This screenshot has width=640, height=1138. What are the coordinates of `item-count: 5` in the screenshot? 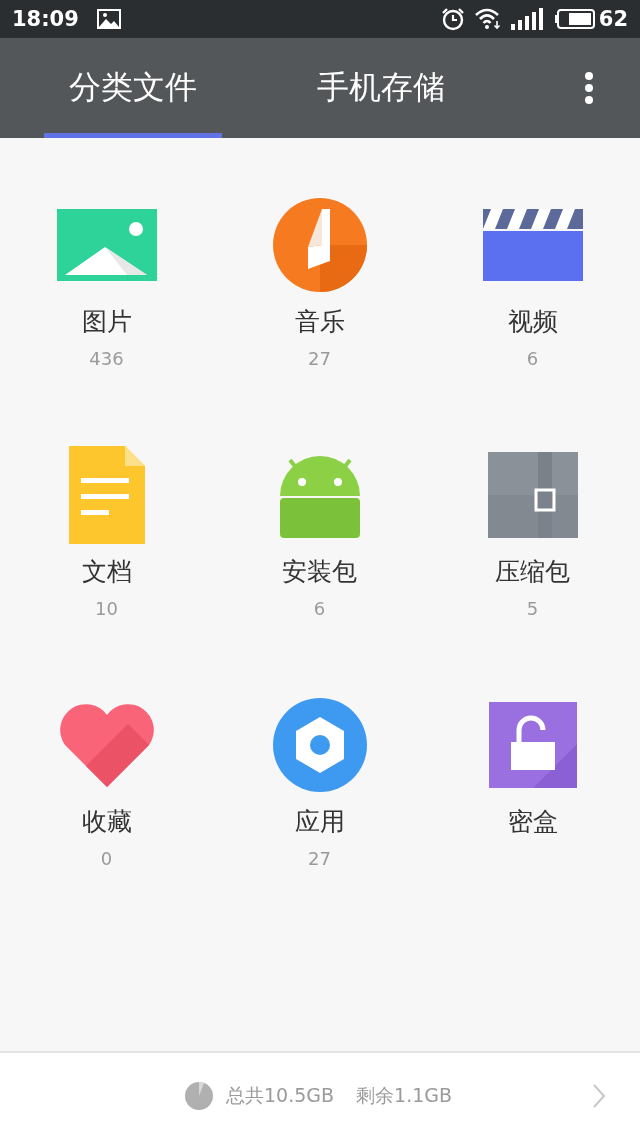 It's located at (532, 608).